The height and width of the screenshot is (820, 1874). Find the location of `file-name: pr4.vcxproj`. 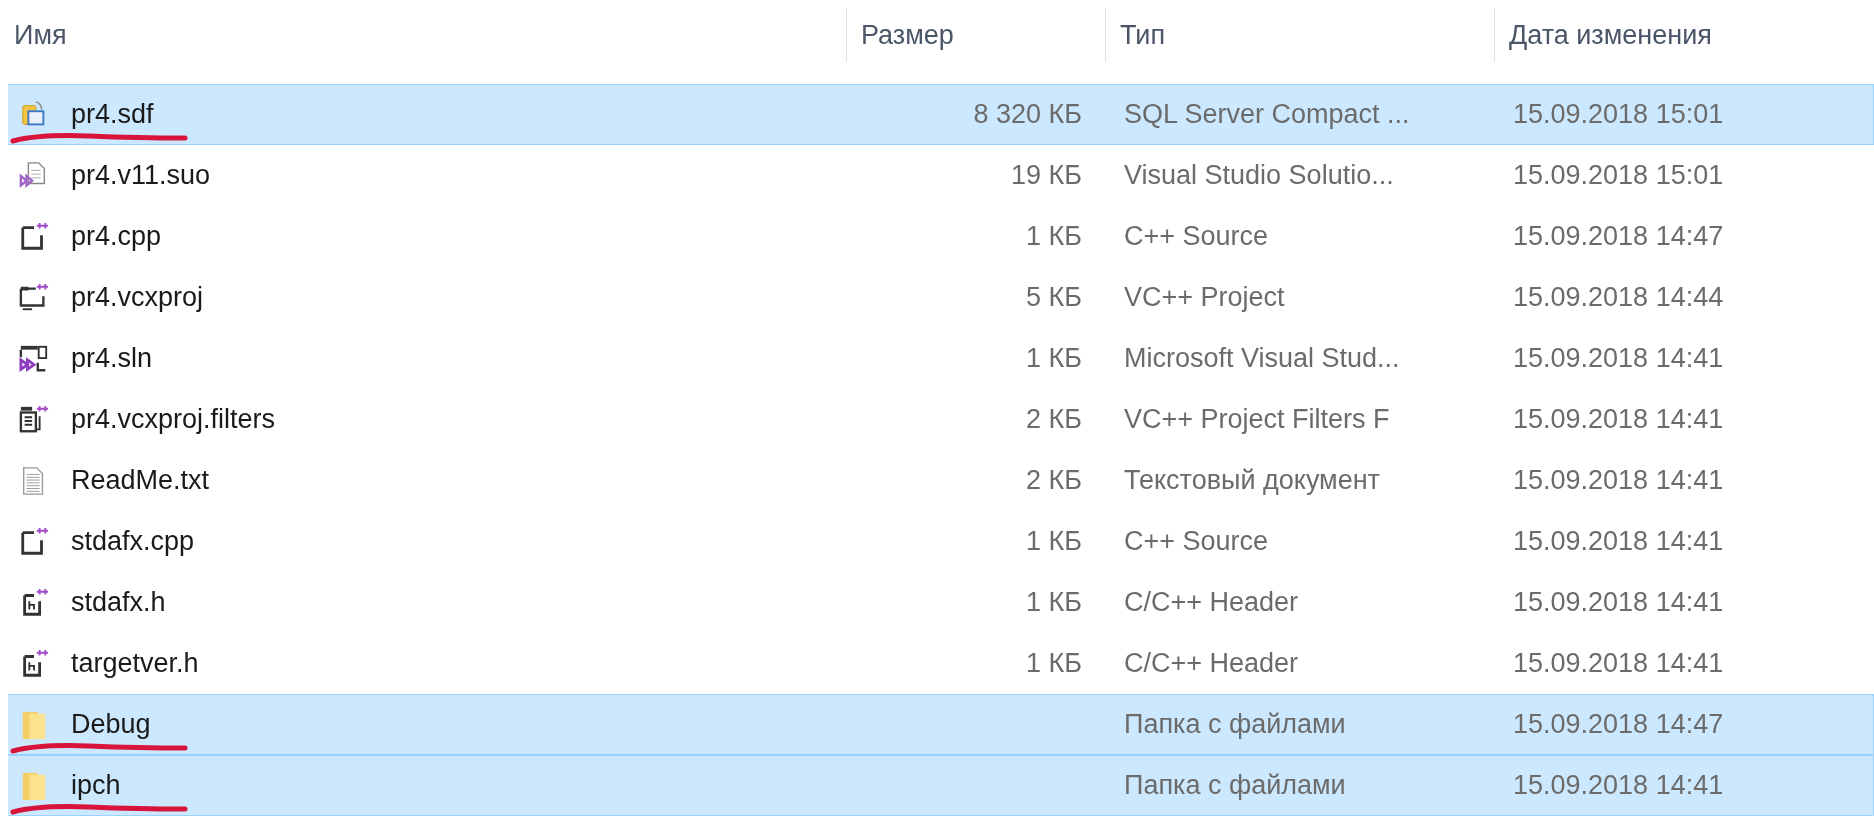

file-name: pr4.vcxproj is located at coordinates (137, 297).